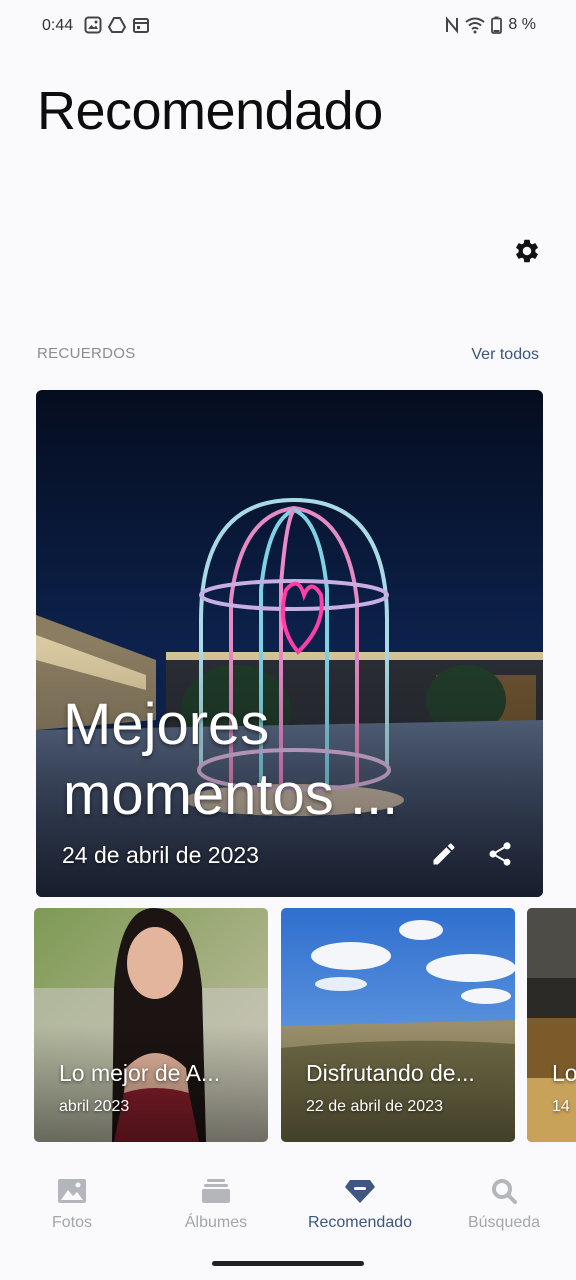 This screenshot has height=1280, width=576. What do you see at coordinates (160, 855) in the screenshot?
I see `featured-memory-date: 24 de abril de 2023` at bounding box center [160, 855].